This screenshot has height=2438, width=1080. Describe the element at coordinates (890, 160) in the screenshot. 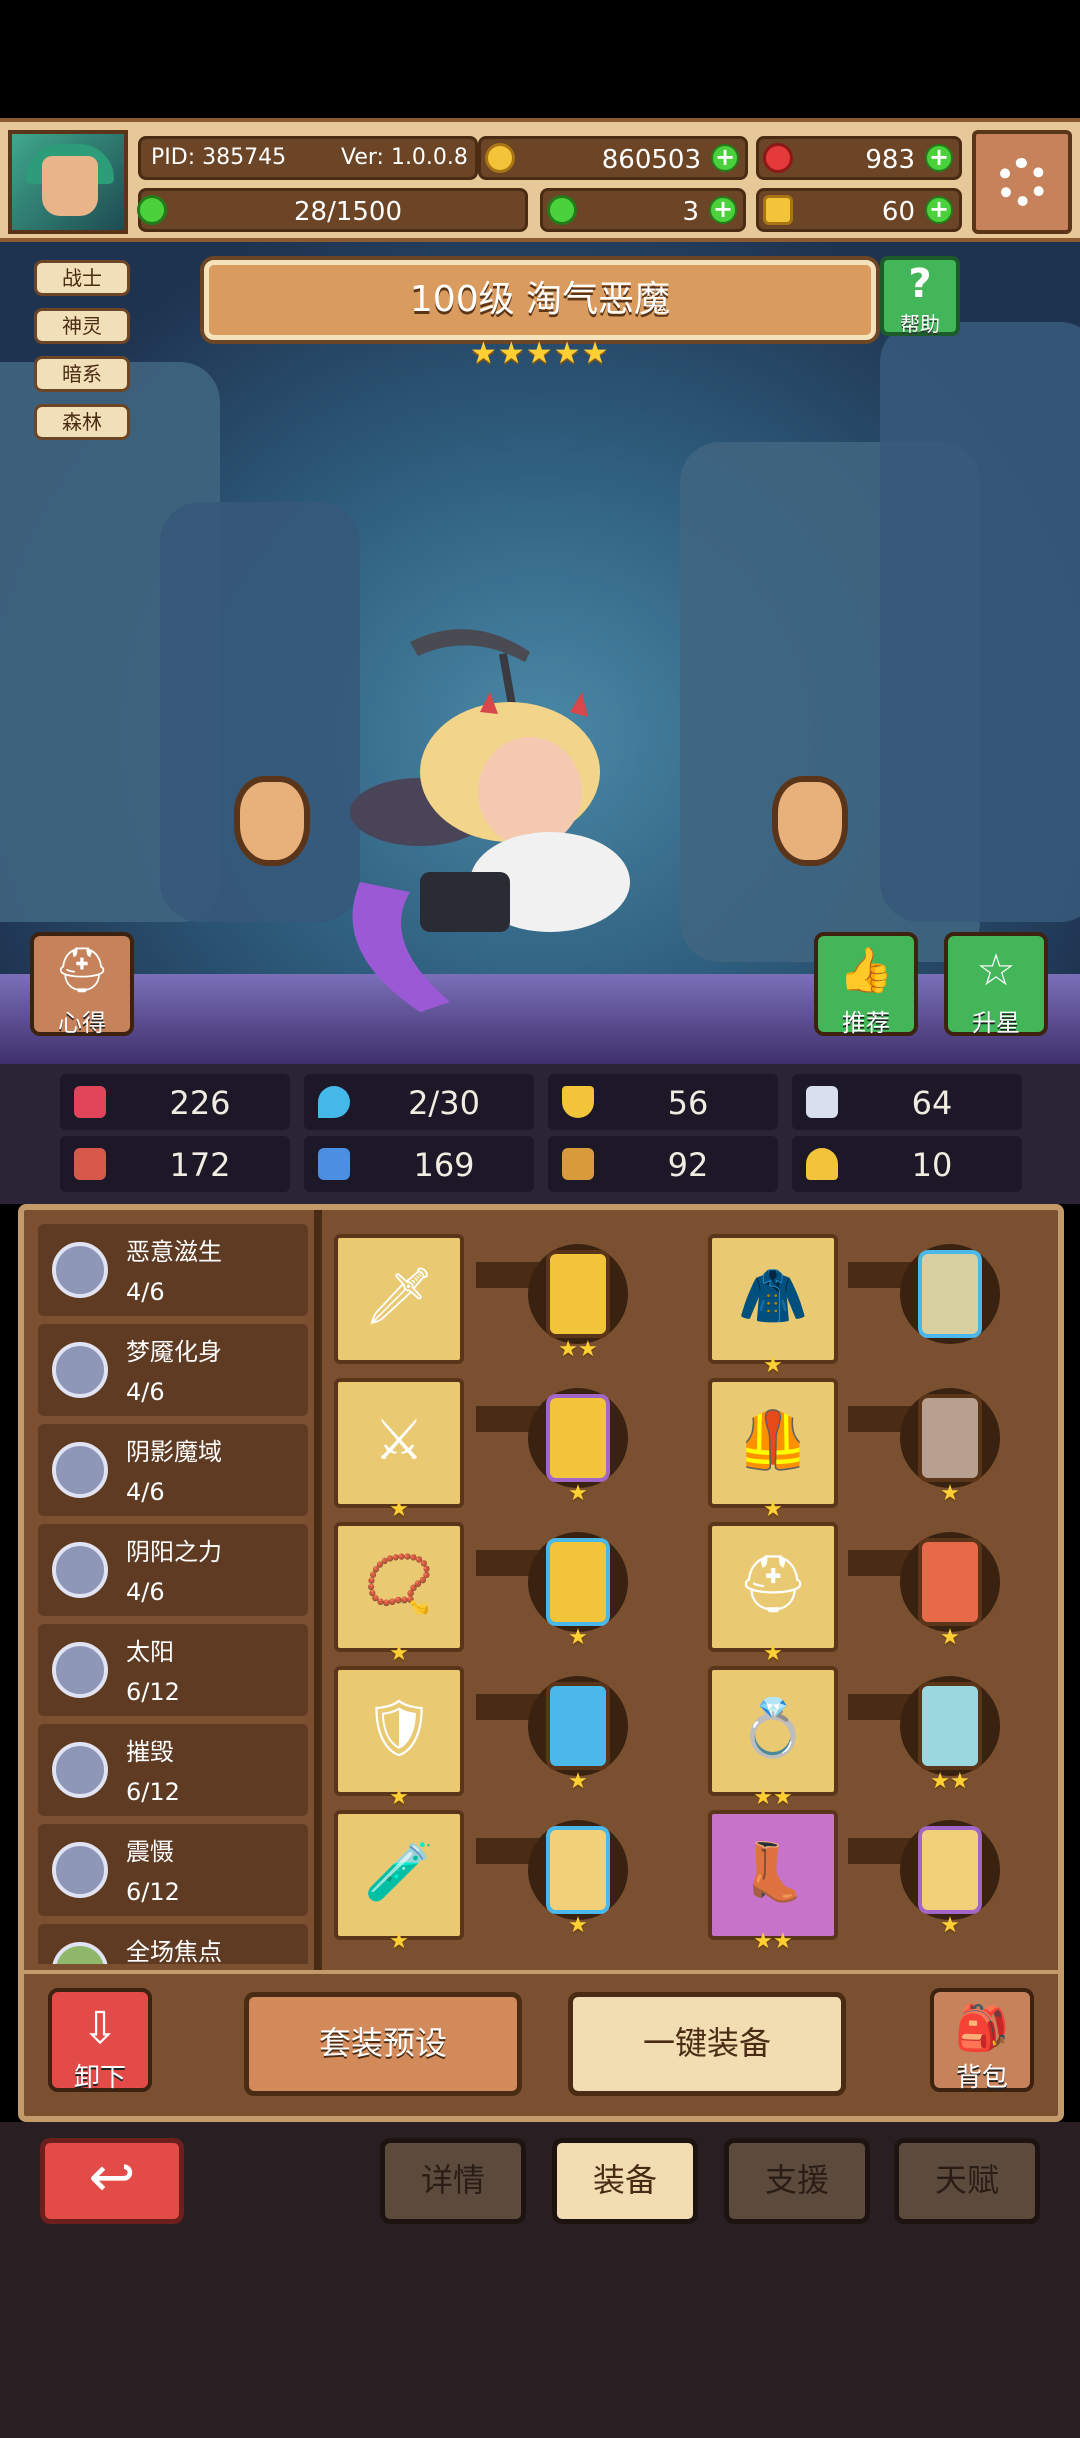

I see `gem-amount: 983` at that location.